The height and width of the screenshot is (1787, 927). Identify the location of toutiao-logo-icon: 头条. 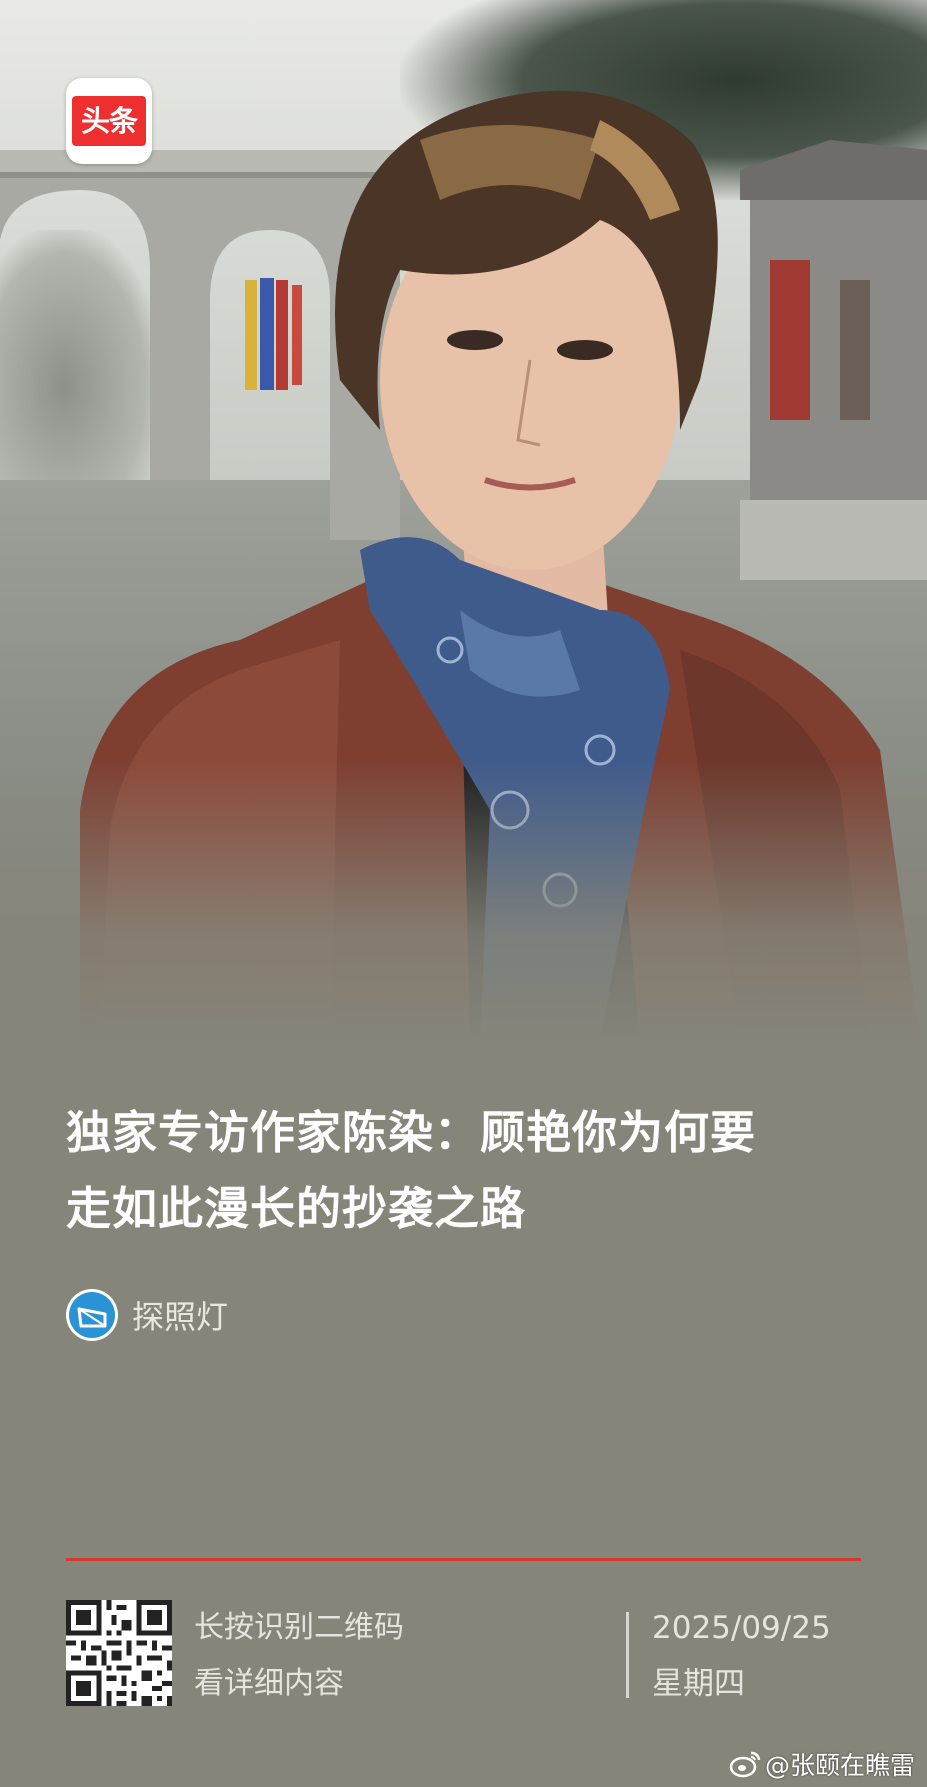
(109, 121).